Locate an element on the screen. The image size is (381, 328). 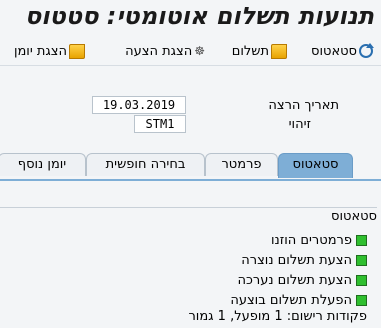
log-icon is located at coordinates (77, 51).